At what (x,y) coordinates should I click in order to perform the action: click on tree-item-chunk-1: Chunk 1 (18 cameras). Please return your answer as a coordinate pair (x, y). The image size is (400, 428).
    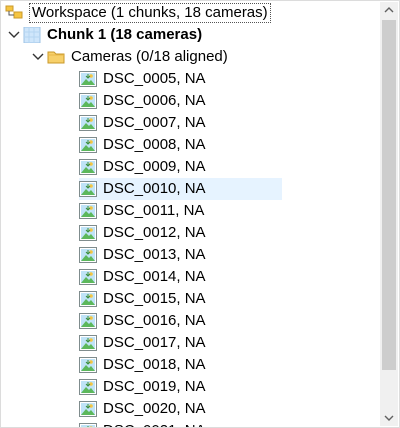
    Looking at the image, I should click on (103, 35).